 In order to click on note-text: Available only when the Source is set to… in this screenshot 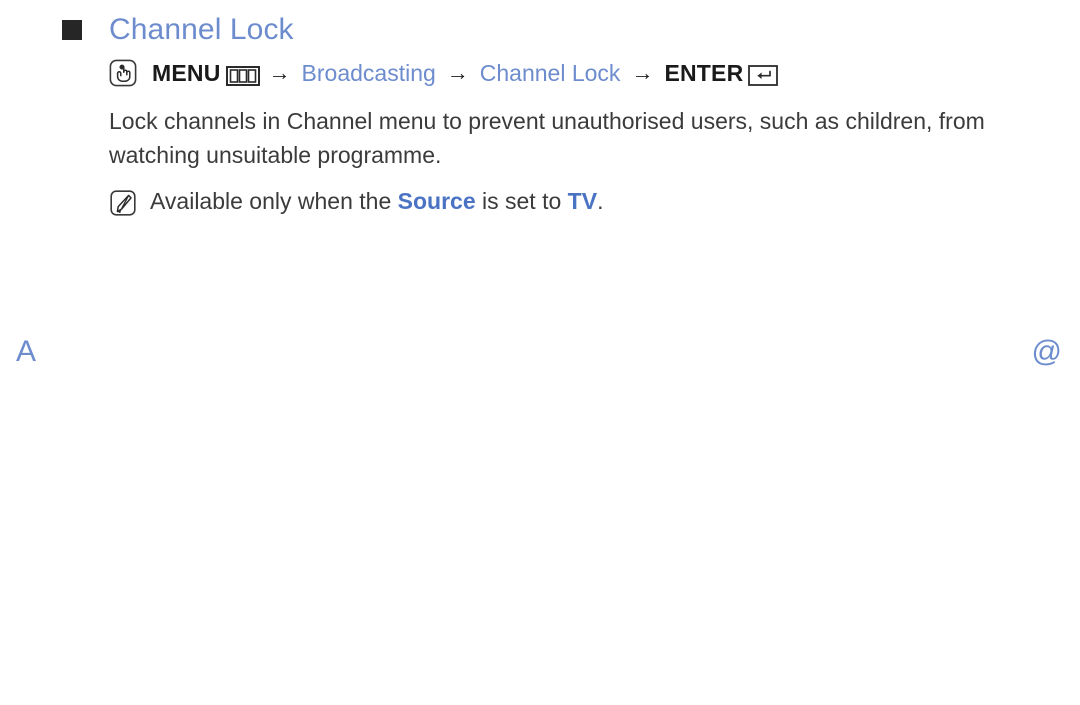, I will do `click(376, 201)`.